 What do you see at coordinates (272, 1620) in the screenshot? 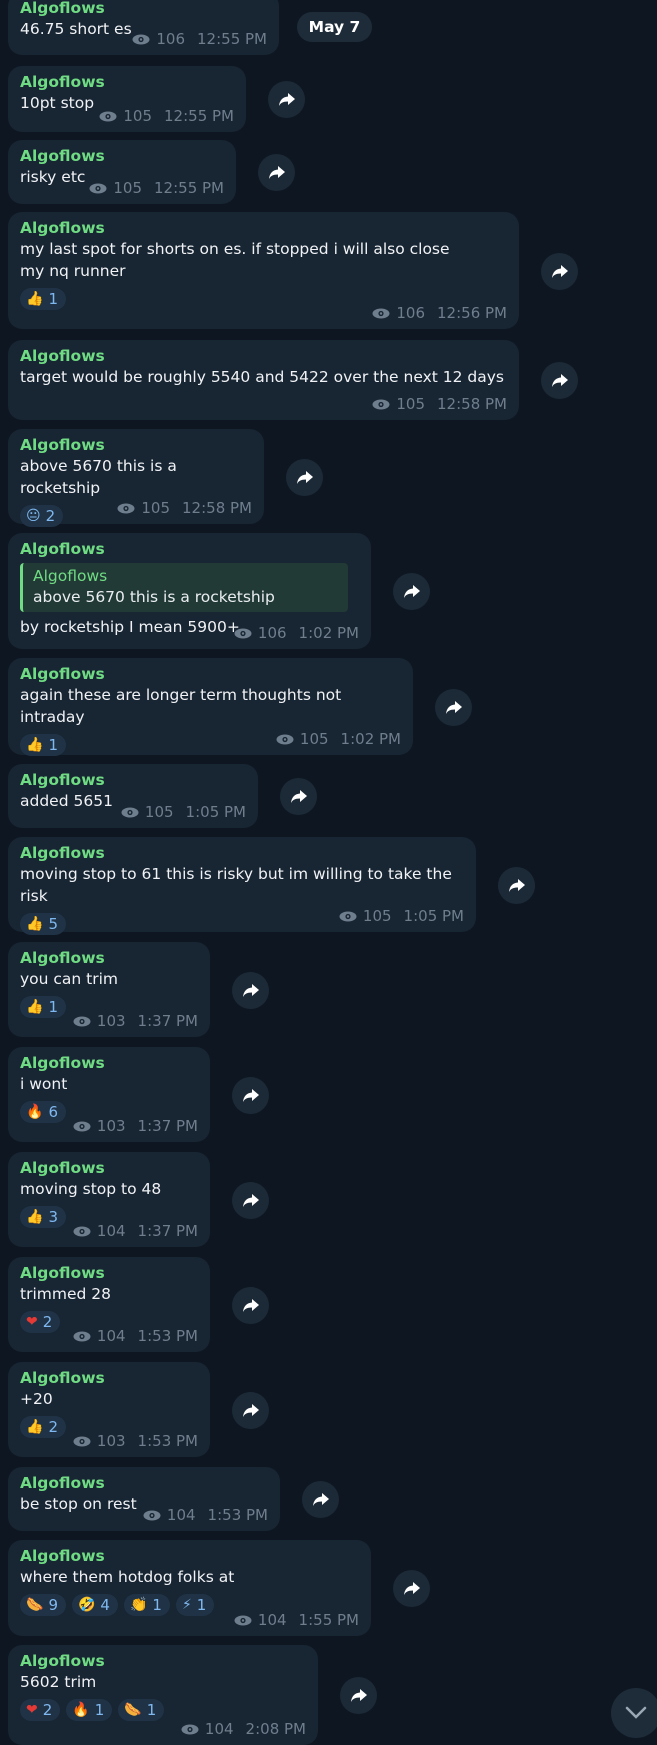
I see `view-count: 104` at bounding box center [272, 1620].